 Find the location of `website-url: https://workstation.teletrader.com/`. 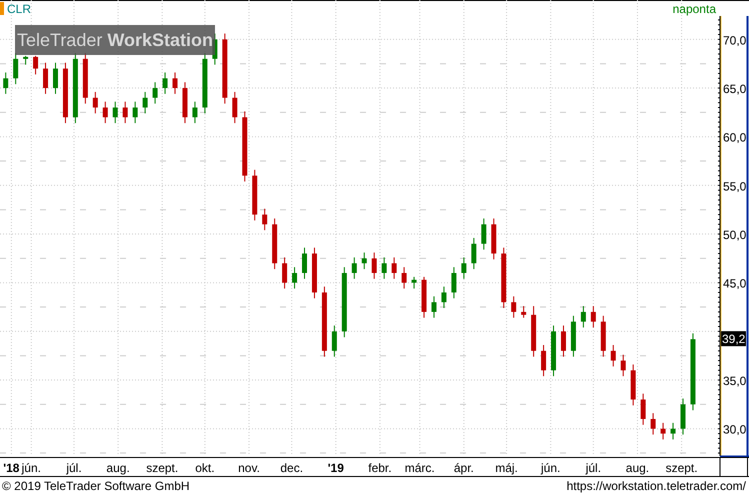

website-url: https://workstation.teletrader.com/ is located at coordinates (656, 485).